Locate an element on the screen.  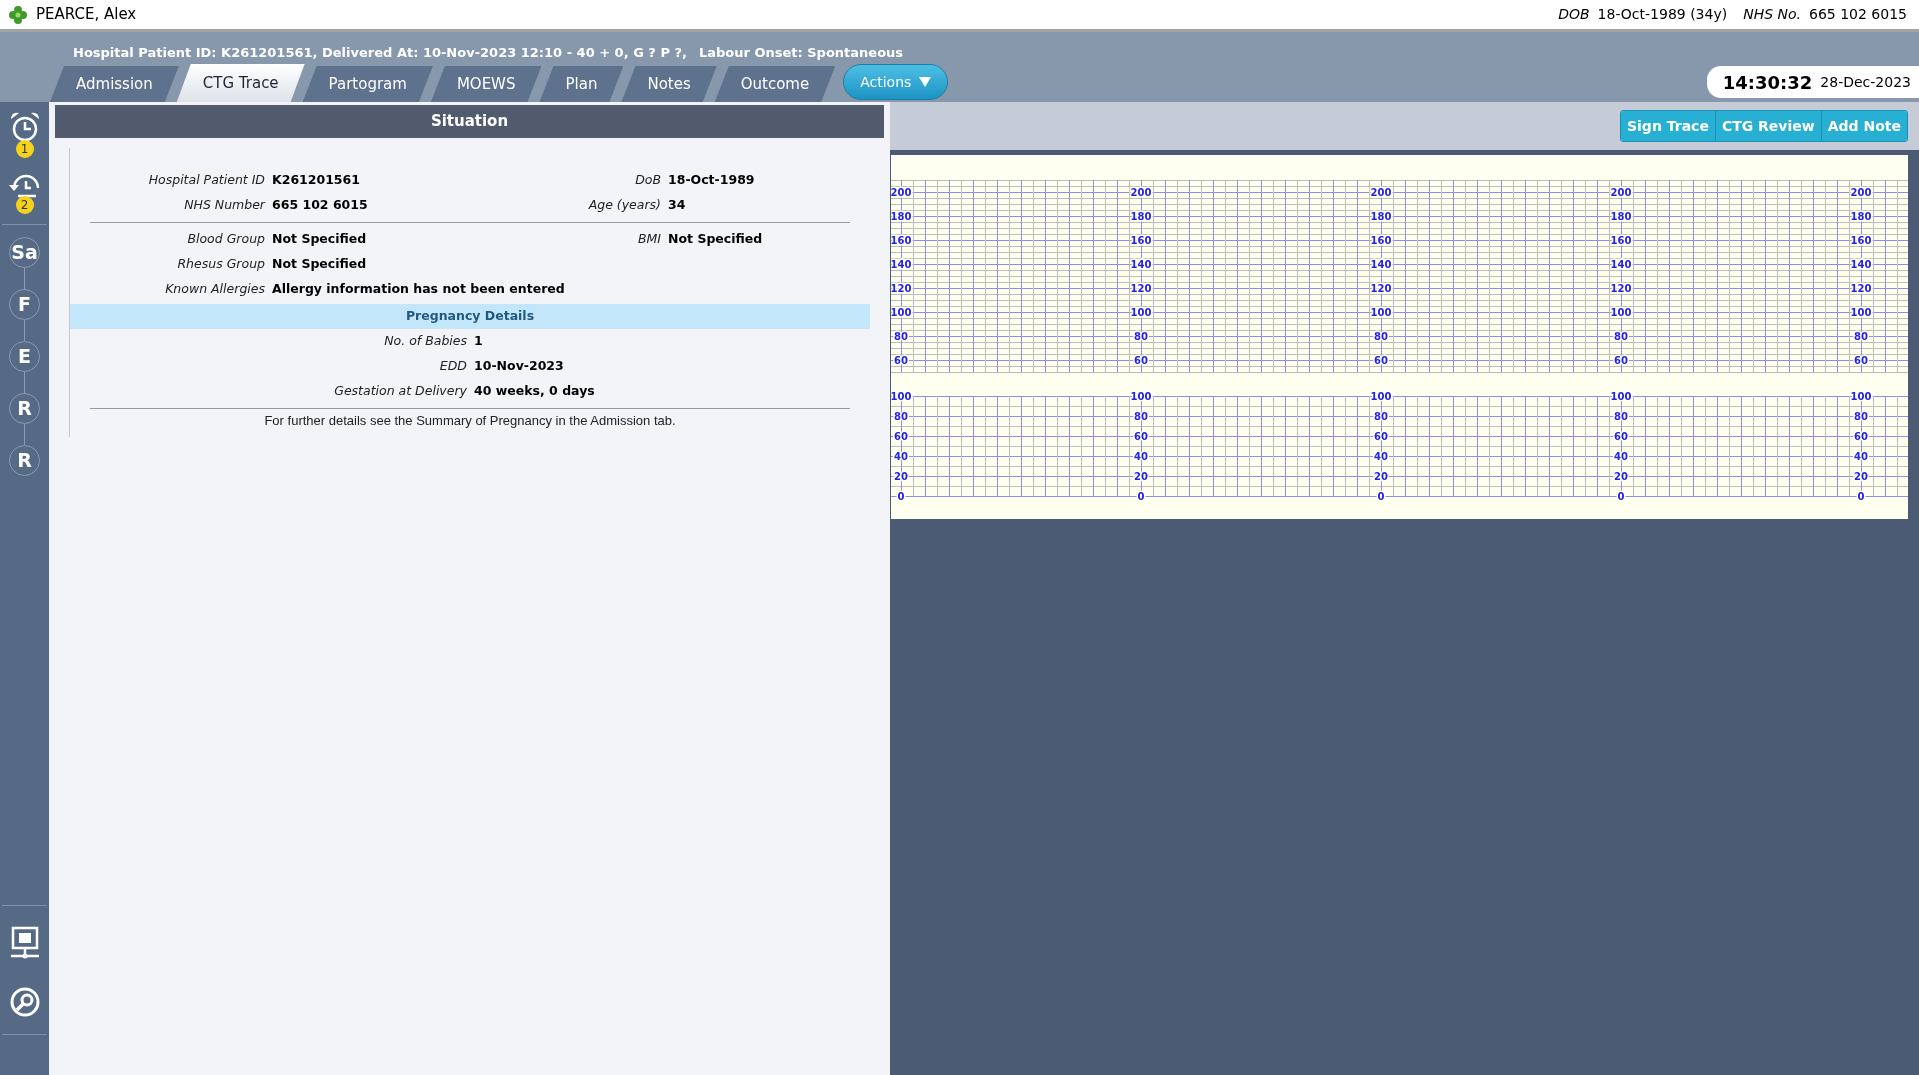
field-value: 665 102 6015 is located at coordinates (320, 205).